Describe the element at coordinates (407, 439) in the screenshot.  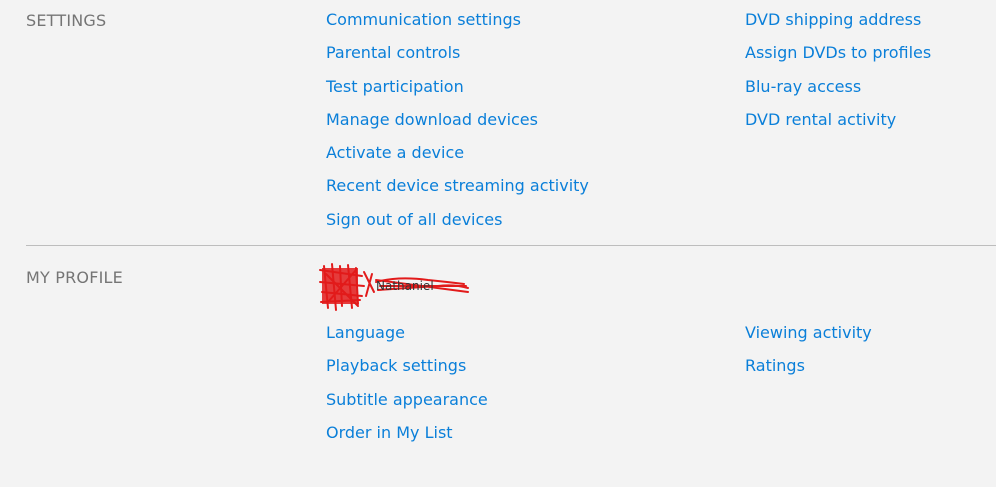
I see `order-in-my-list-link: Order in My List` at that location.